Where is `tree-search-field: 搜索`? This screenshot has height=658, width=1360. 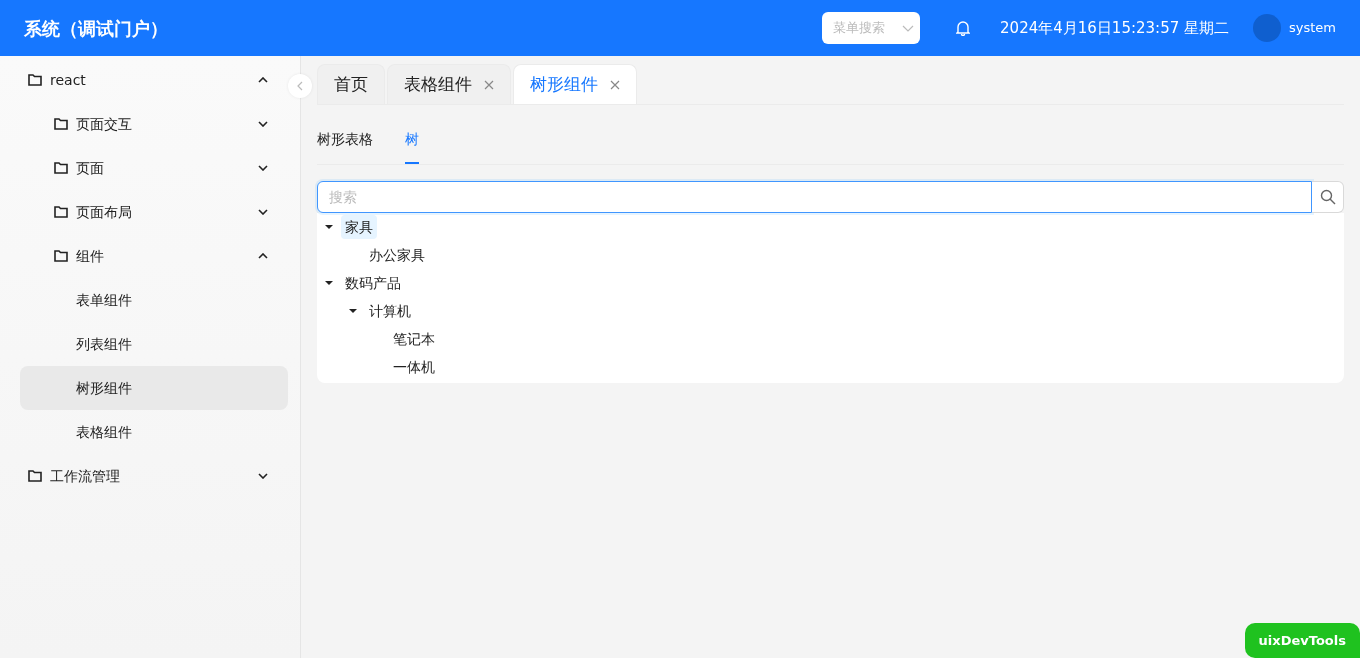
tree-search-field: 搜索 is located at coordinates (814, 197).